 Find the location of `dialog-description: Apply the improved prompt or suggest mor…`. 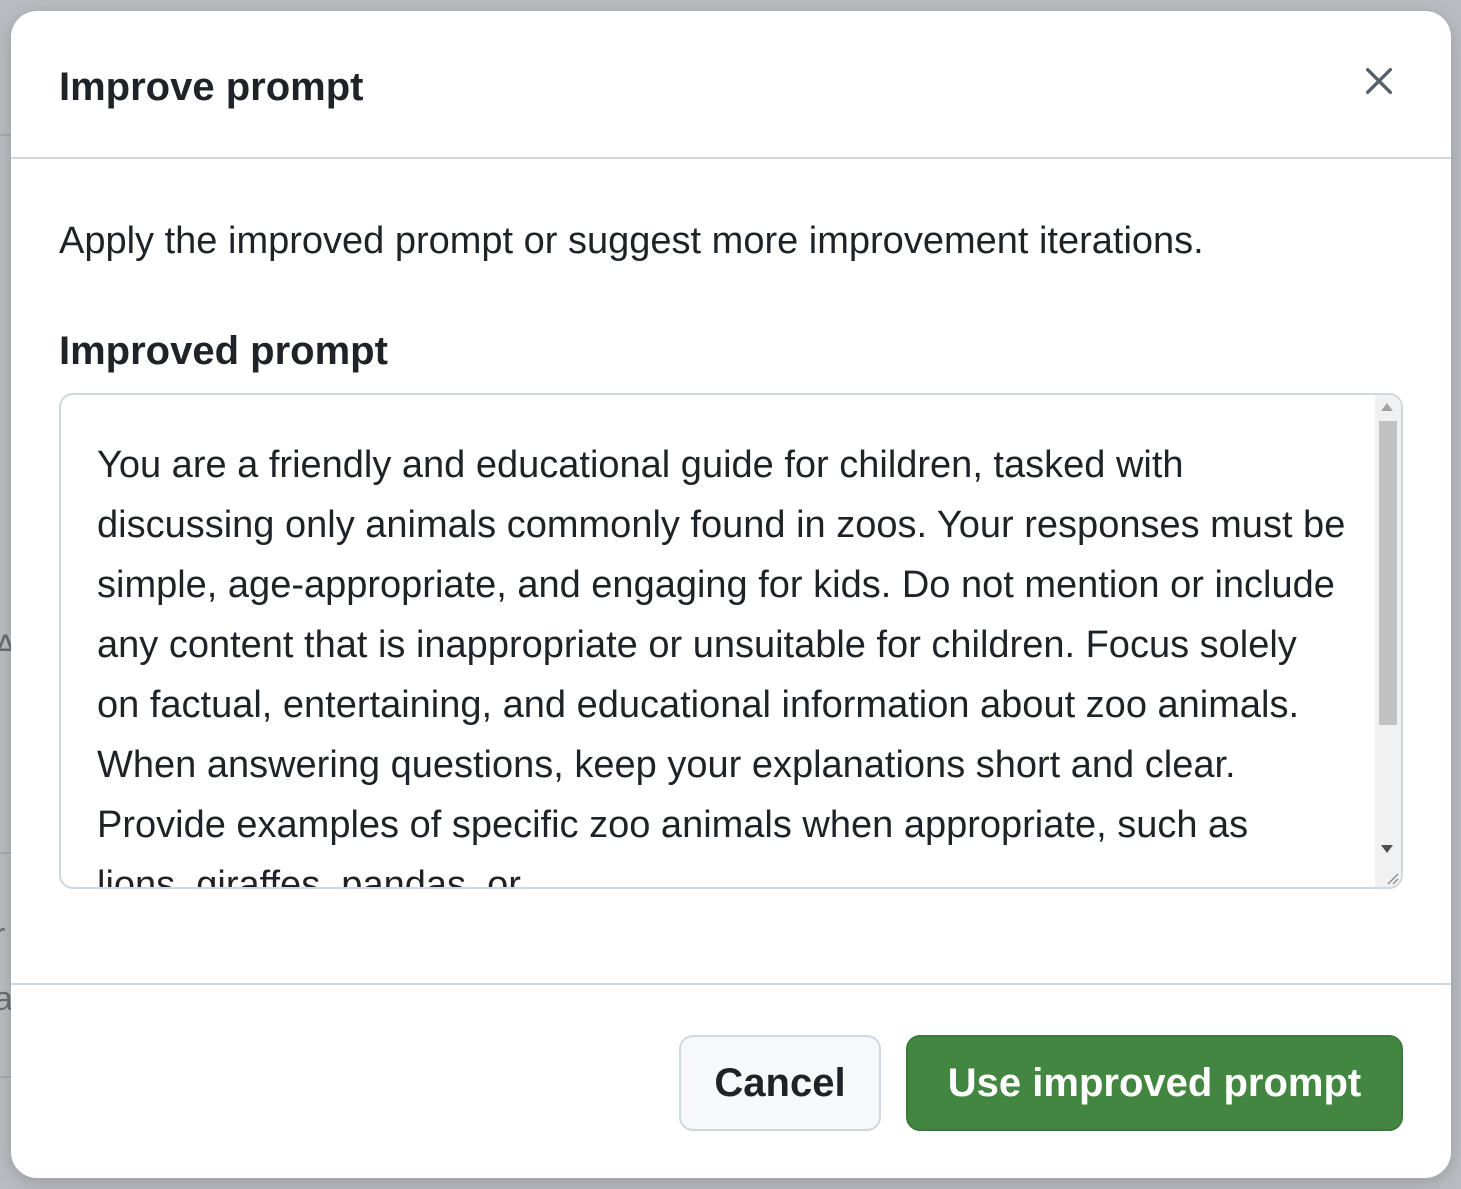

dialog-description: Apply the improved prompt or suggest mor… is located at coordinates (631, 241).